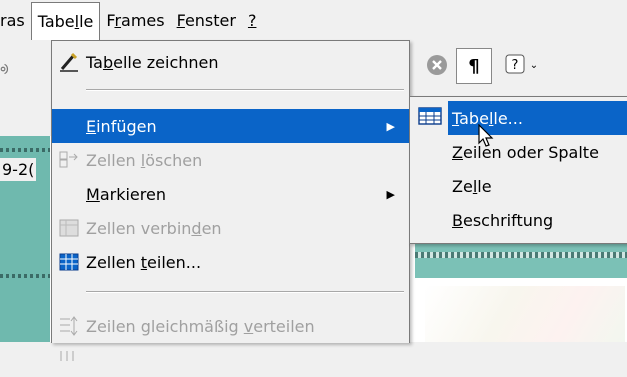  Describe the element at coordinates (486, 137) in the screenshot. I see `mouse-cursor-icon` at that location.